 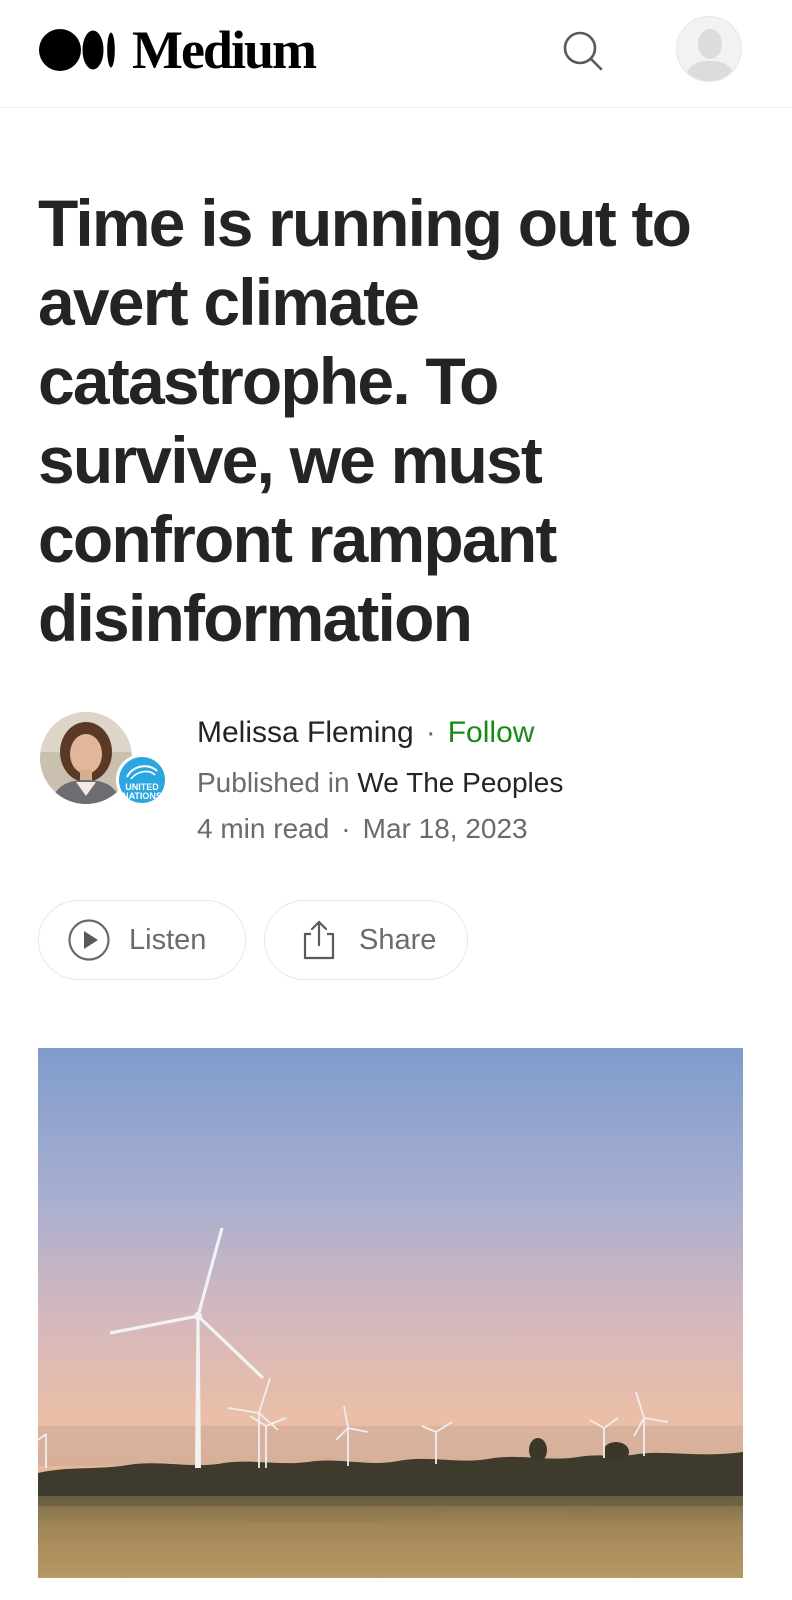 I want to click on read-time: 4 min read, so click(x=263, y=828).